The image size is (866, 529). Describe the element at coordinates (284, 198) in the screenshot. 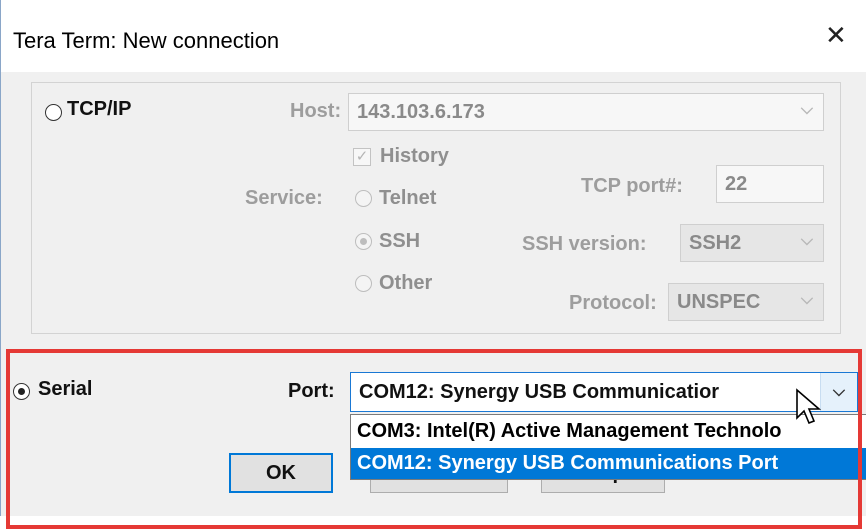

I see `service-label: Service:` at that location.